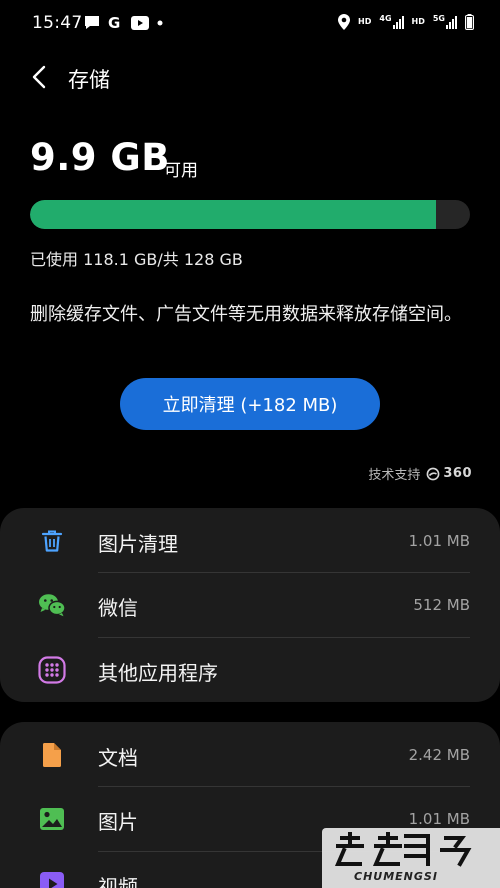 The width and height of the screenshot is (500, 888). Describe the element at coordinates (52, 879) in the screenshot. I see `video-icon` at that location.